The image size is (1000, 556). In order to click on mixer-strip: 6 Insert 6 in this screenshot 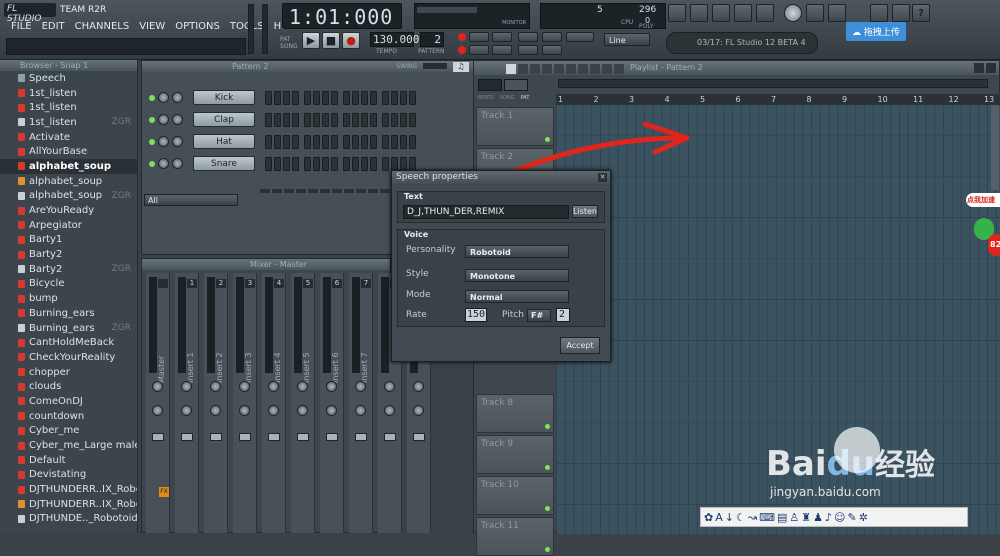, I will do `click(332, 403)`.